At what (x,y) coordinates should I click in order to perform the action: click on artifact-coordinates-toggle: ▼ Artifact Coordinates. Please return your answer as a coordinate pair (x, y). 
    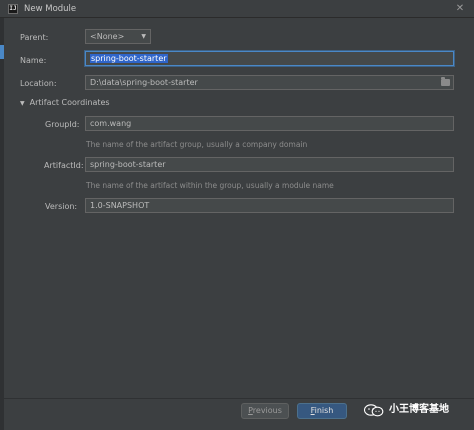
    Looking at the image, I should click on (65, 102).